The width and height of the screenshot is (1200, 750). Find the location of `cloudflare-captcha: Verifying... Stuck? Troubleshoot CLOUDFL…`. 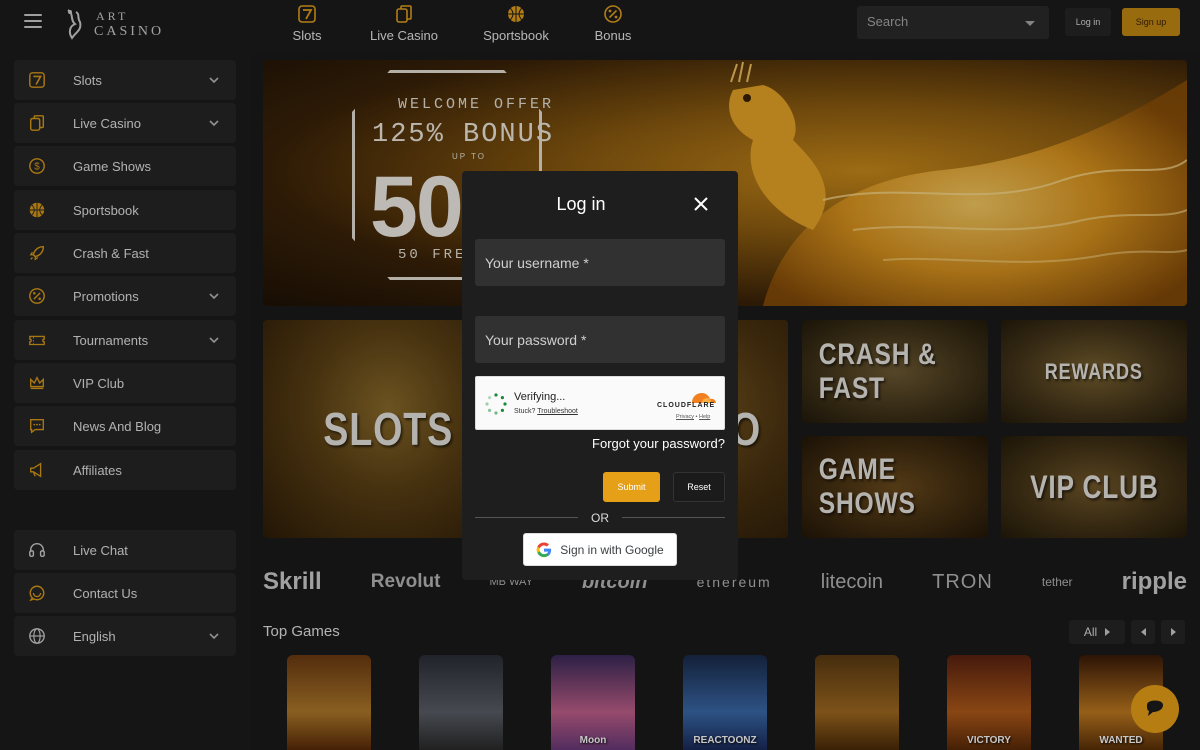

cloudflare-captcha: Verifying... Stuck? Troubleshoot CLOUDFL… is located at coordinates (600, 403).